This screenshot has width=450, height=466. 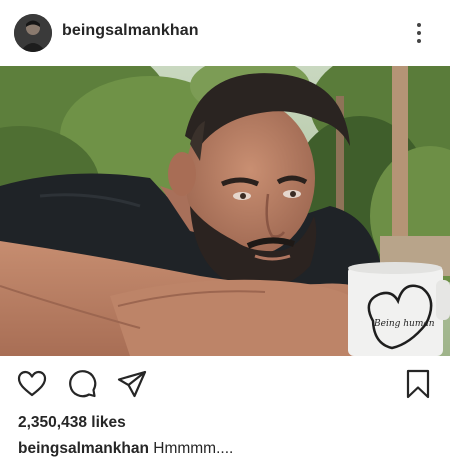 I want to click on avatar-image, so click(x=33, y=33).